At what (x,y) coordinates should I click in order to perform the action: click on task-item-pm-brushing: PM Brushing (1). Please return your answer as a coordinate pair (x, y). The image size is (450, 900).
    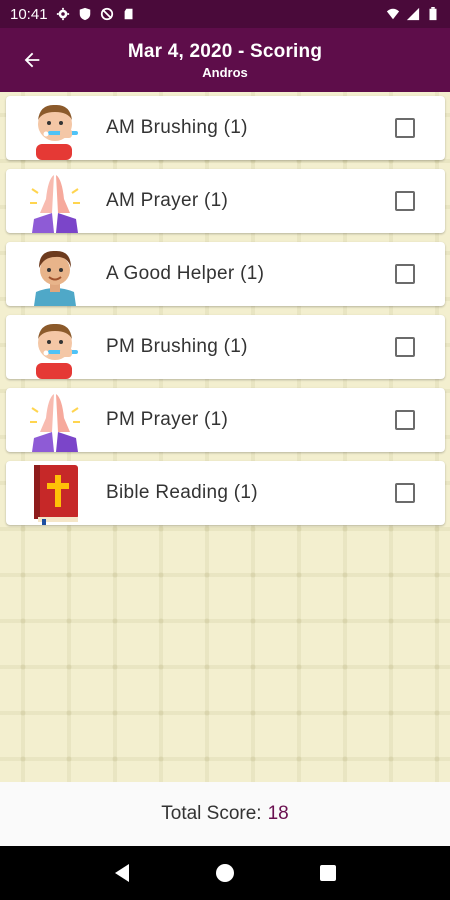
    Looking at the image, I should click on (225, 347).